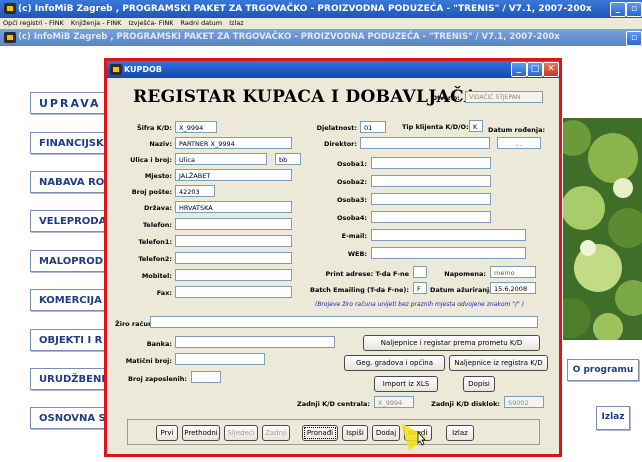 Image resolution: width=642 pixels, height=462 pixels. Describe the element at coordinates (151, 160) in the screenshot. I see `ulica-label: Ulica i broj:` at that location.